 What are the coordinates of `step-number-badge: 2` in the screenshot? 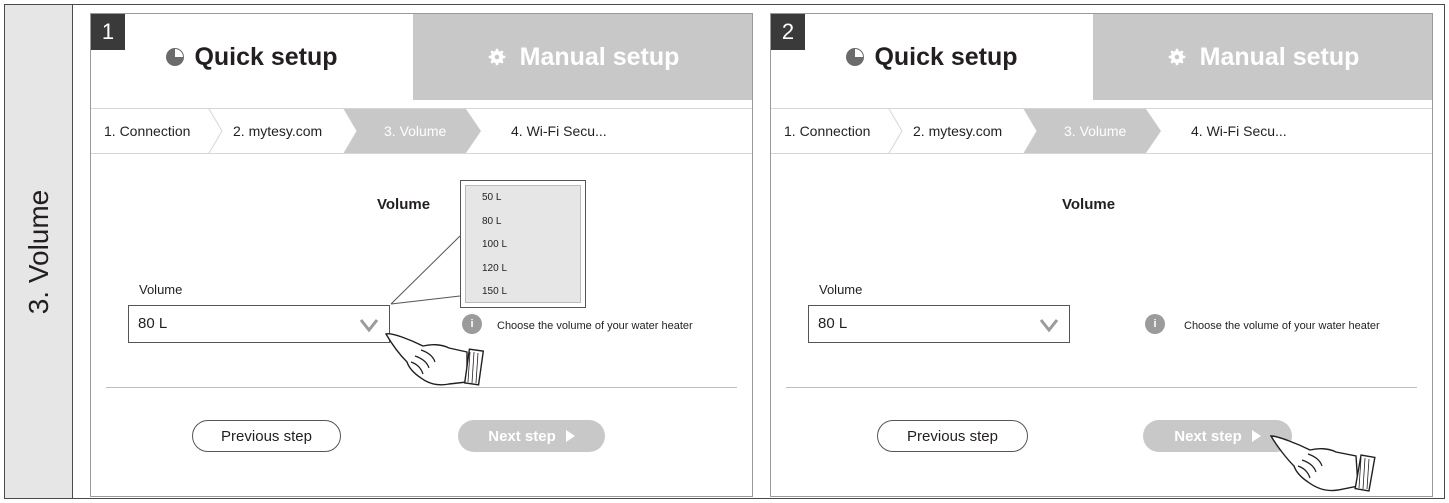 It's located at (788, 32).